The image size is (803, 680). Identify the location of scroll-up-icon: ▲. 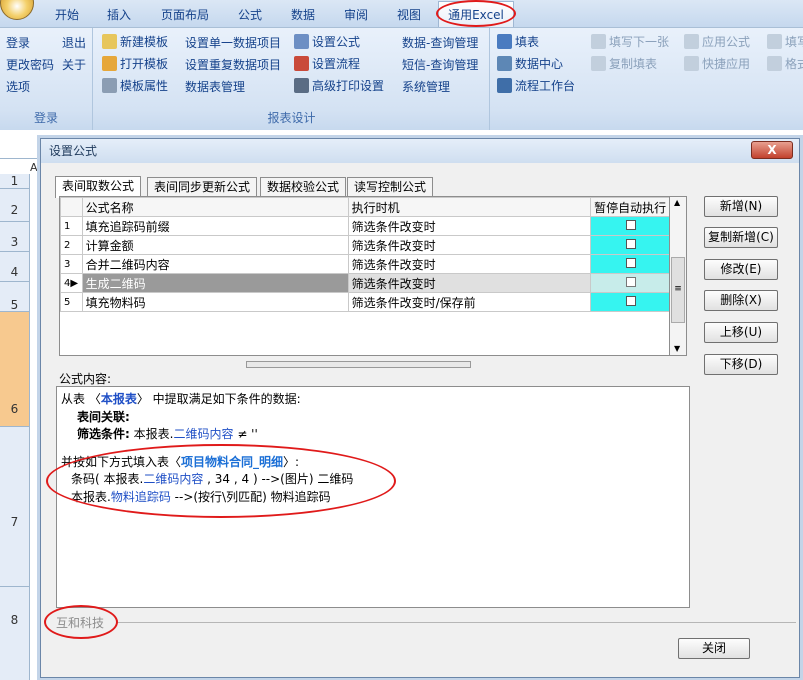
(677, 202).